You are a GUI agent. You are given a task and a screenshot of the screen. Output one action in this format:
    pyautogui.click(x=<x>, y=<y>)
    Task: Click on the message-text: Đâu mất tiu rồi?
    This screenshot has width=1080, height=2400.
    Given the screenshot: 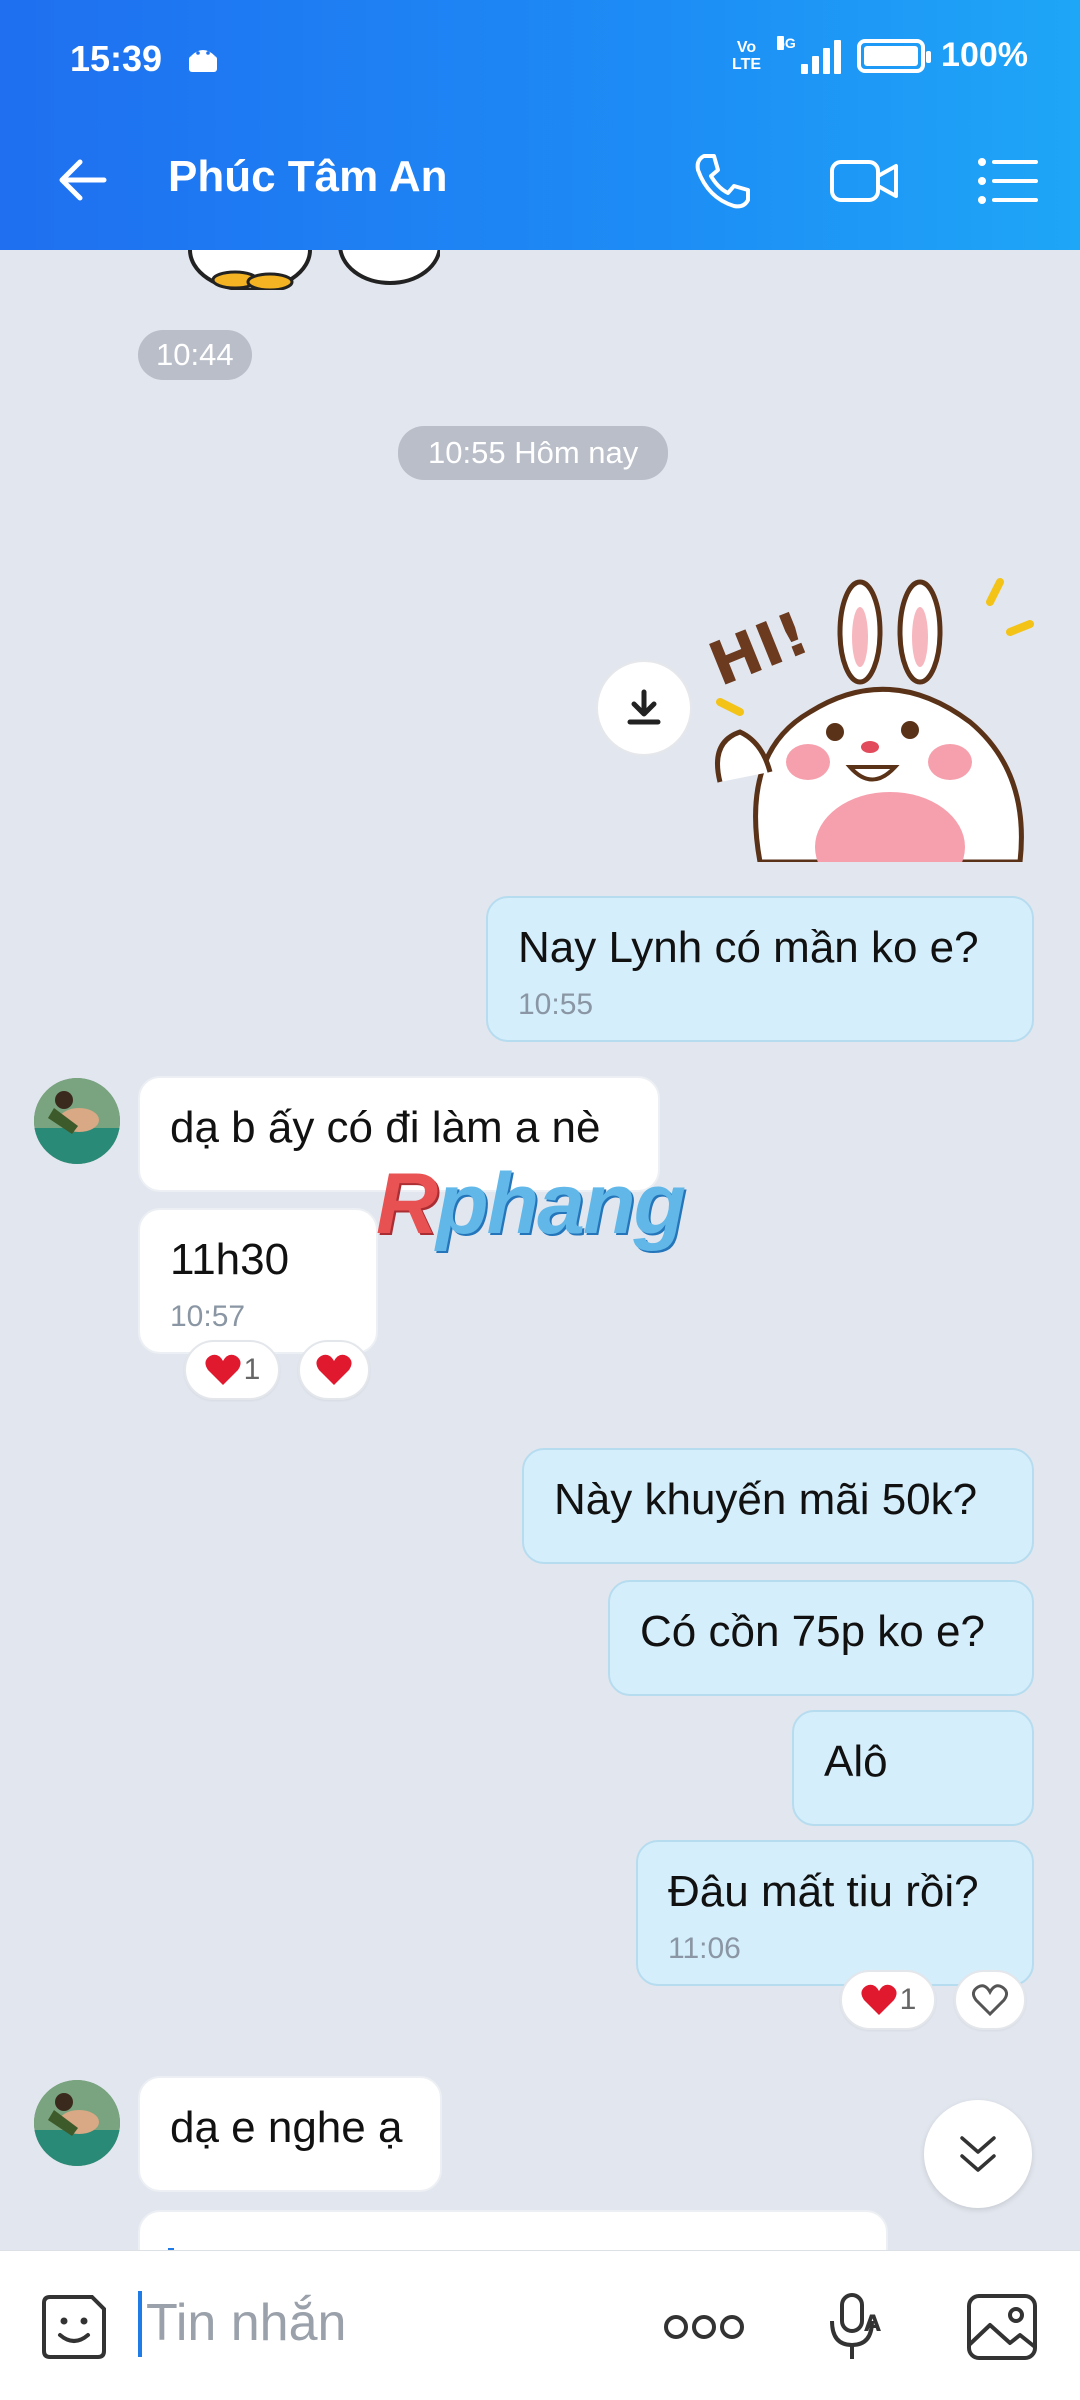 What is the action you would take?
    pyautogui.click(x=823, y=1891)
    